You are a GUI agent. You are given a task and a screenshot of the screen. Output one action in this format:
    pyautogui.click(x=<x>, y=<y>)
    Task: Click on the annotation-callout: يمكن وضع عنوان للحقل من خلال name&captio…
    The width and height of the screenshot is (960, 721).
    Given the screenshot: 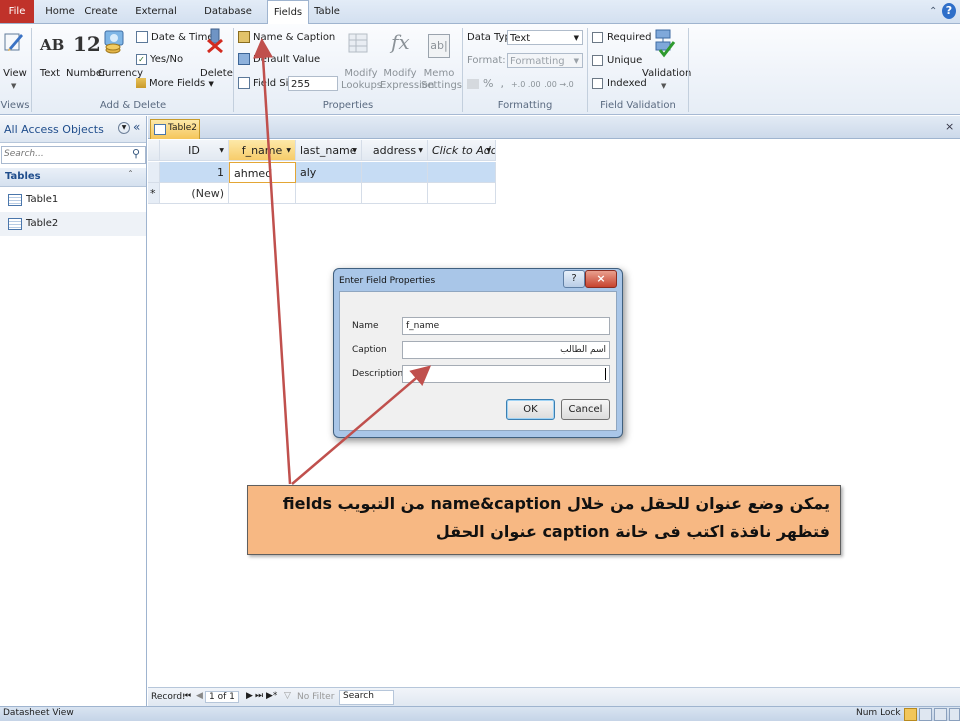 What is the action you would take?
    pyautogui.click(x=544, y=520)
    